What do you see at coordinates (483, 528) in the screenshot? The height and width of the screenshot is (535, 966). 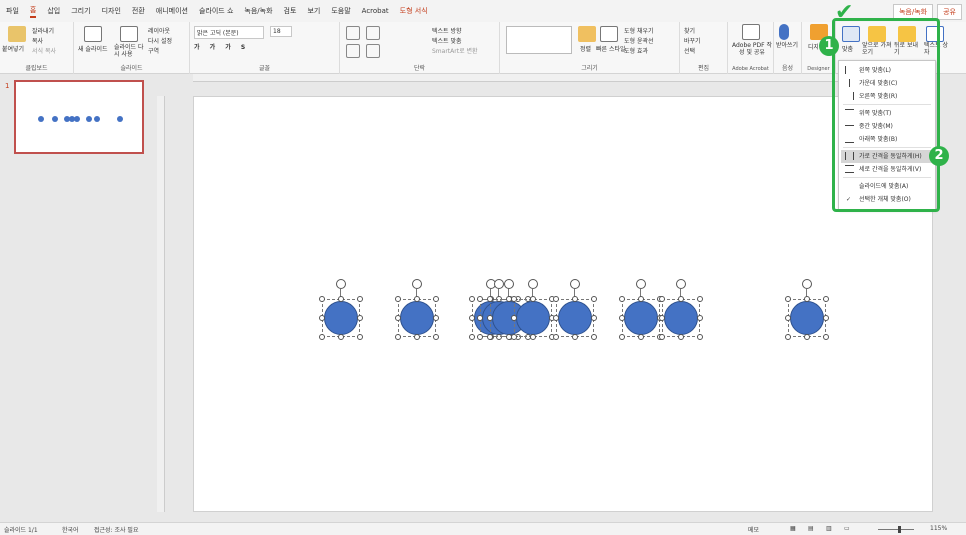 I see `status-bar: 슬라이드 1/1 한국어 접근성: 조사 필요 메모 ▦ ▤ ▥ ▭ 115%` at bounding box center [483, 528].